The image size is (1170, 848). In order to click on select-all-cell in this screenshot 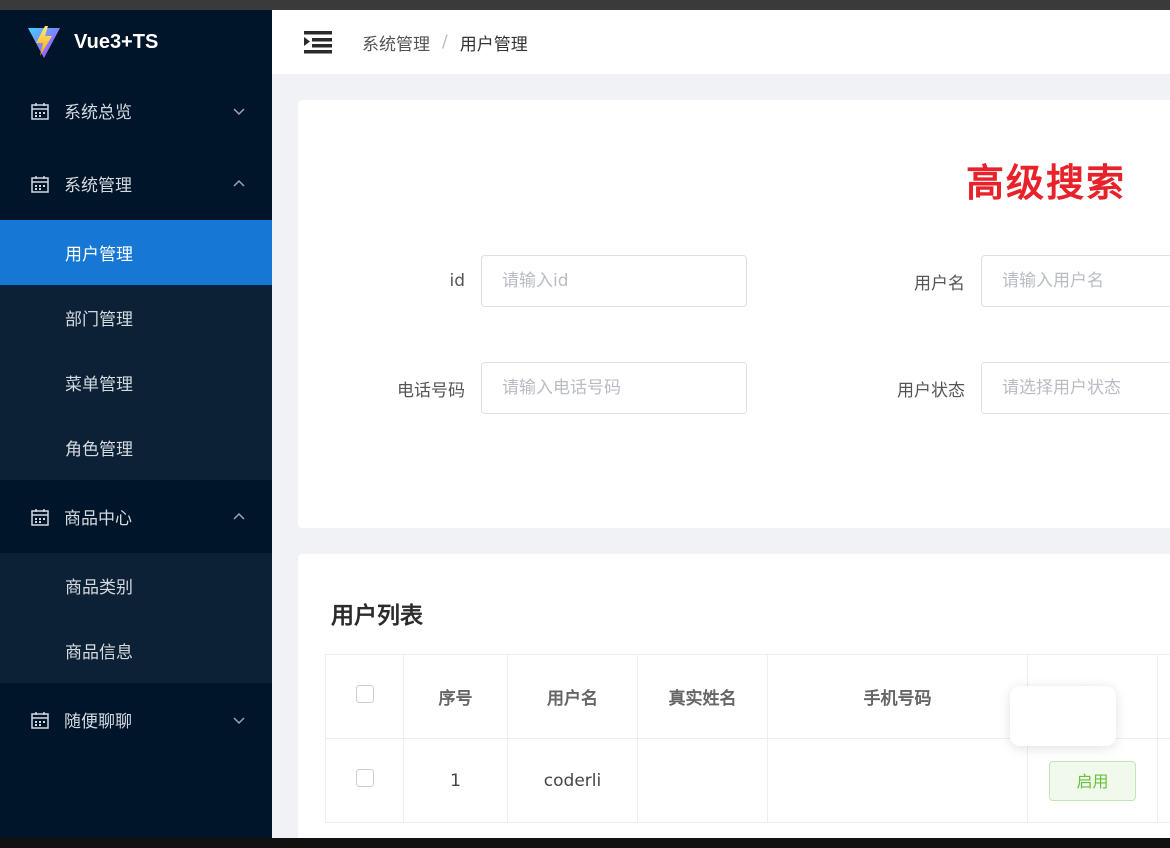, I will do `click(364, 696)`.